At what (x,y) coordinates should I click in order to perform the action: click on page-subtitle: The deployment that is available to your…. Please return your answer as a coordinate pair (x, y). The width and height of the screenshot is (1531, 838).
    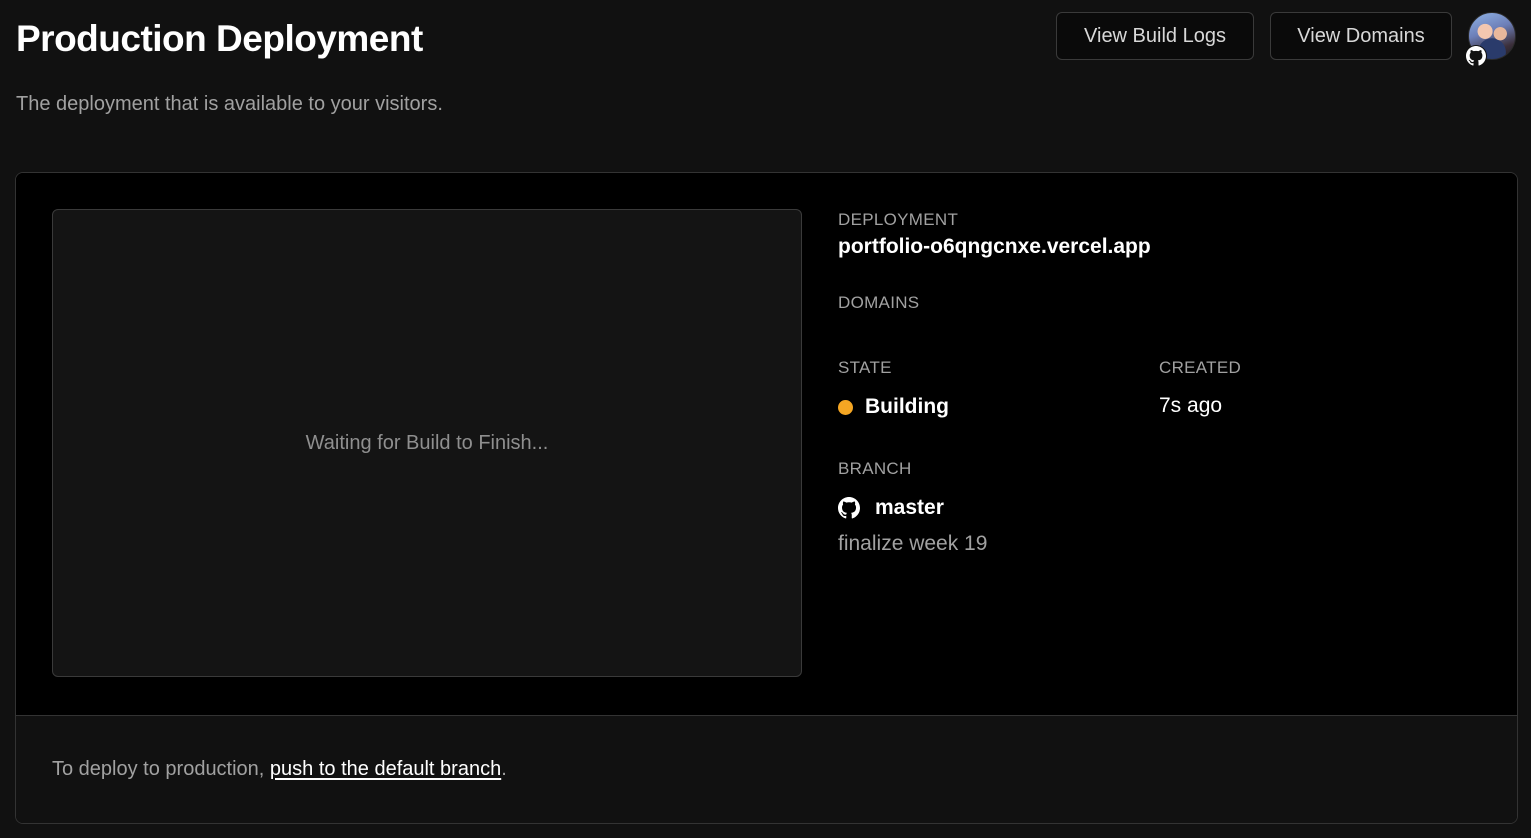
    Looking at the image, I should click on (229, 104).